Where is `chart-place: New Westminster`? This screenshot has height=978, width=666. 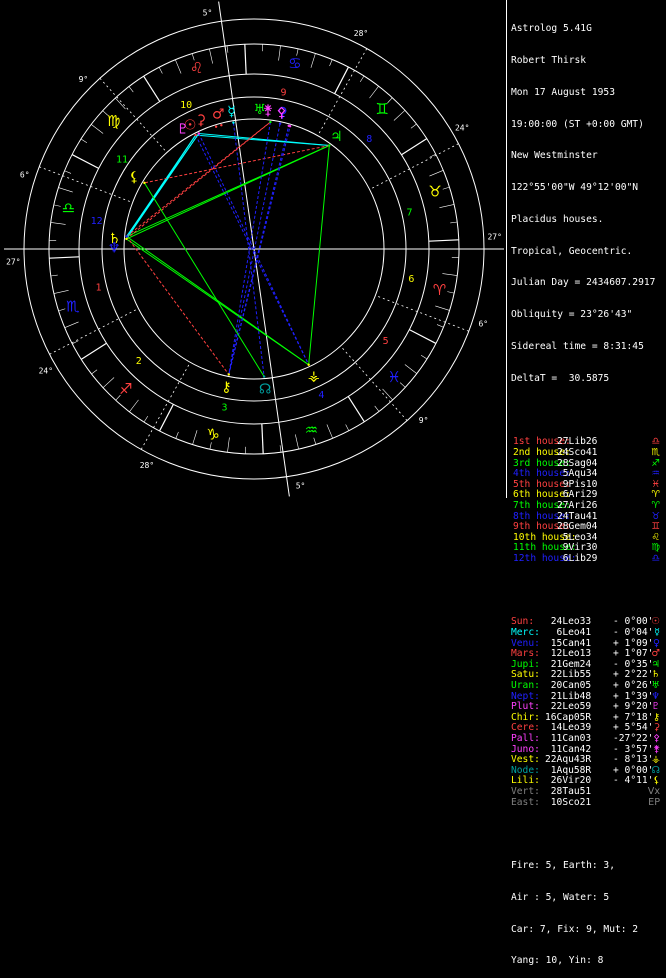 chart-place: New Westminster is located at coordinates (588, 156).